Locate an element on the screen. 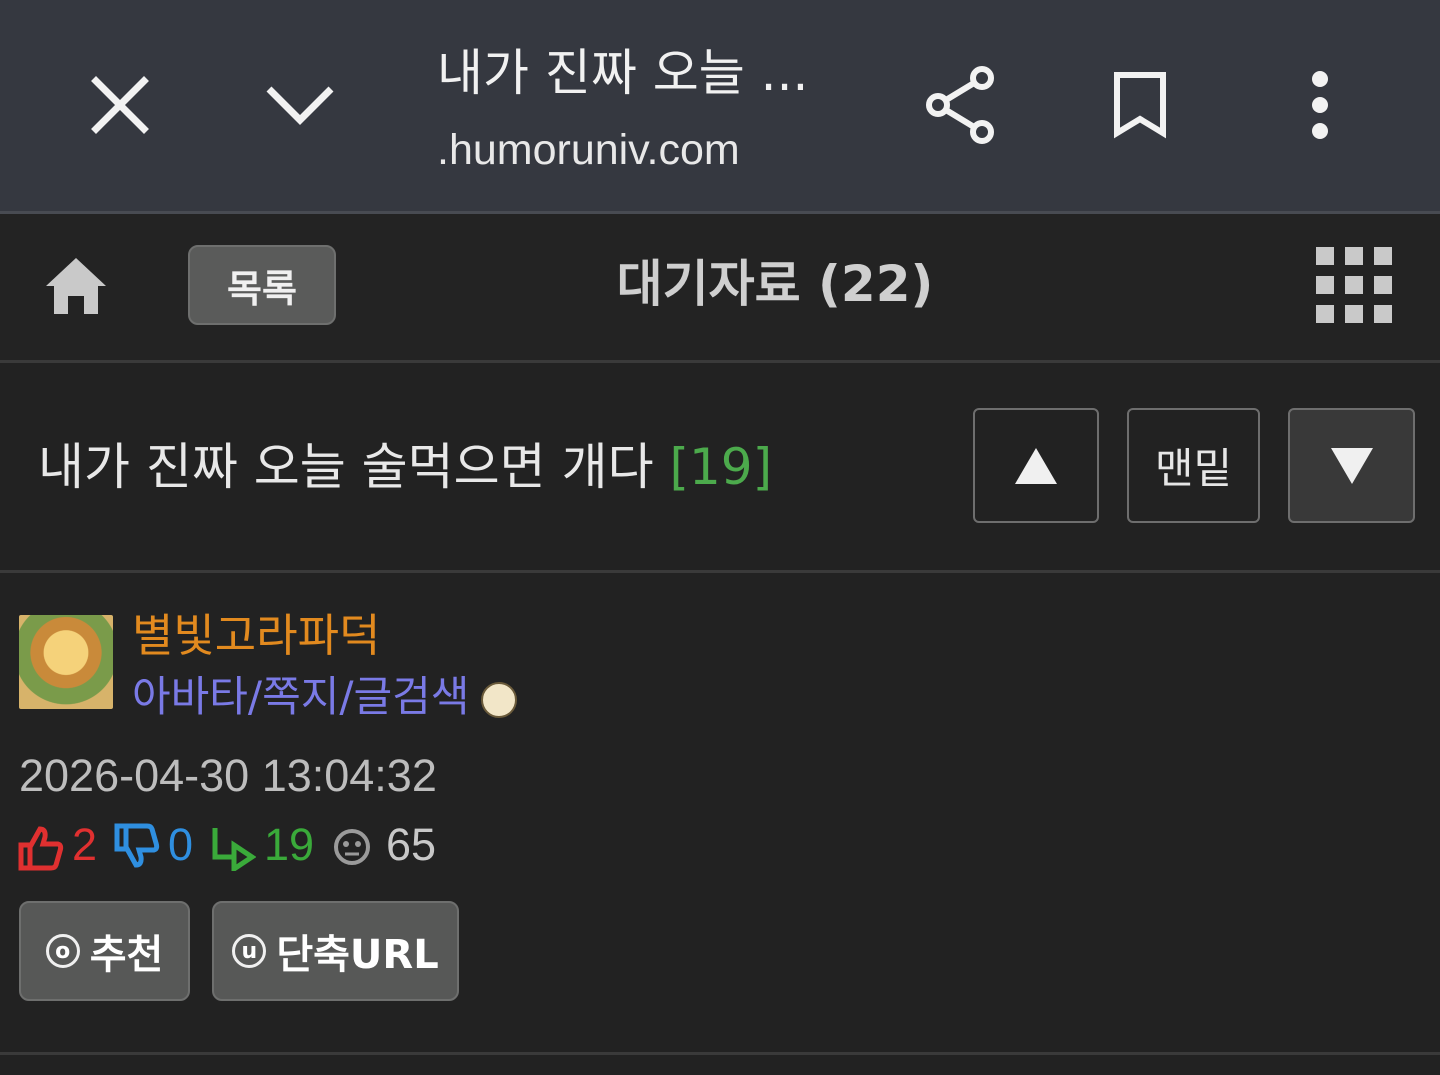 The width and height of the screenshot is (1440, 1075). short-url-button: u 단축URL is located at coordinates (335, 951).